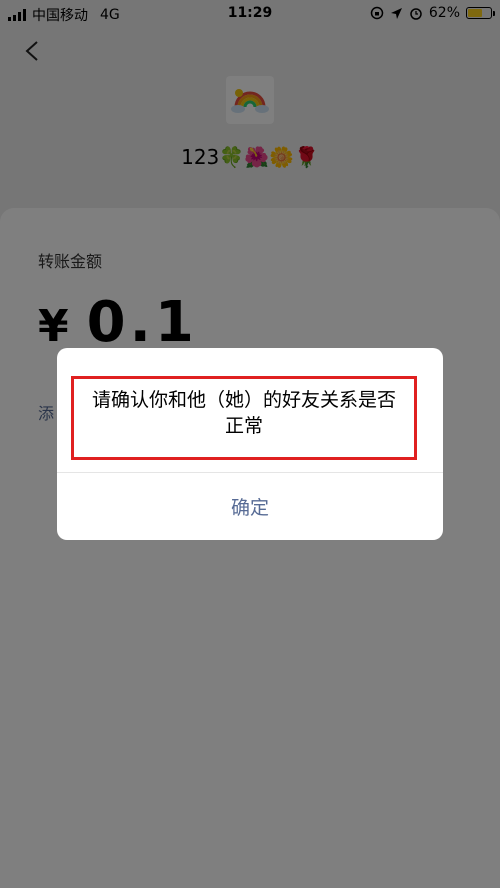  I want to click on dialog-message: 请确认你和他（她）的好友关系是否正常, so click(244, 418).